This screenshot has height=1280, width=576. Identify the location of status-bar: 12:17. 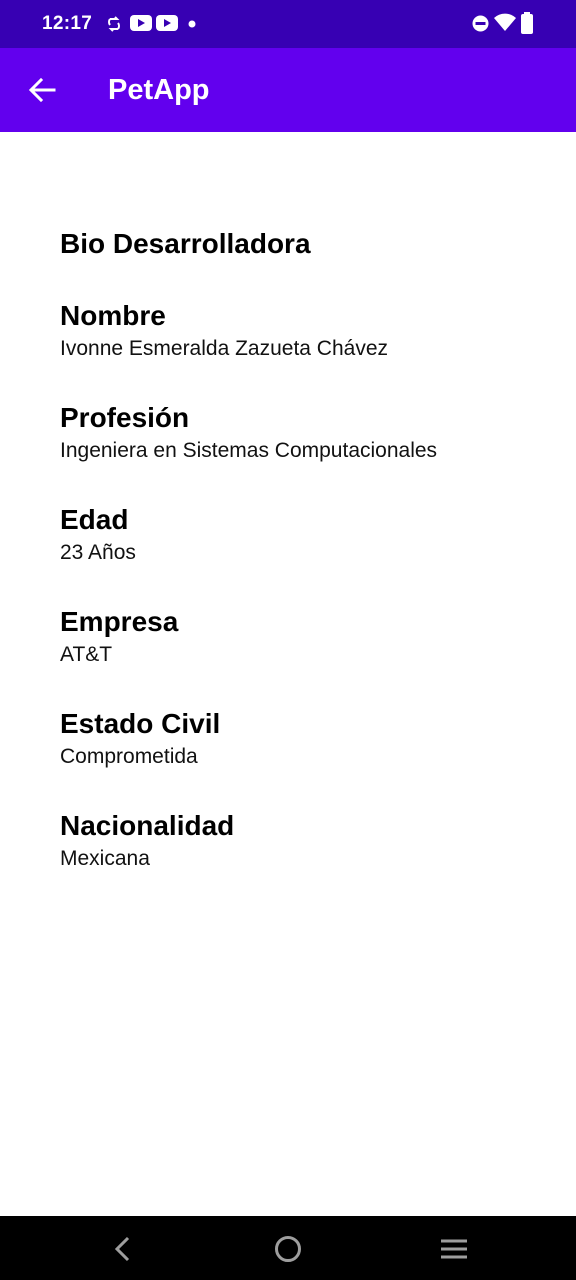
(288, 24).